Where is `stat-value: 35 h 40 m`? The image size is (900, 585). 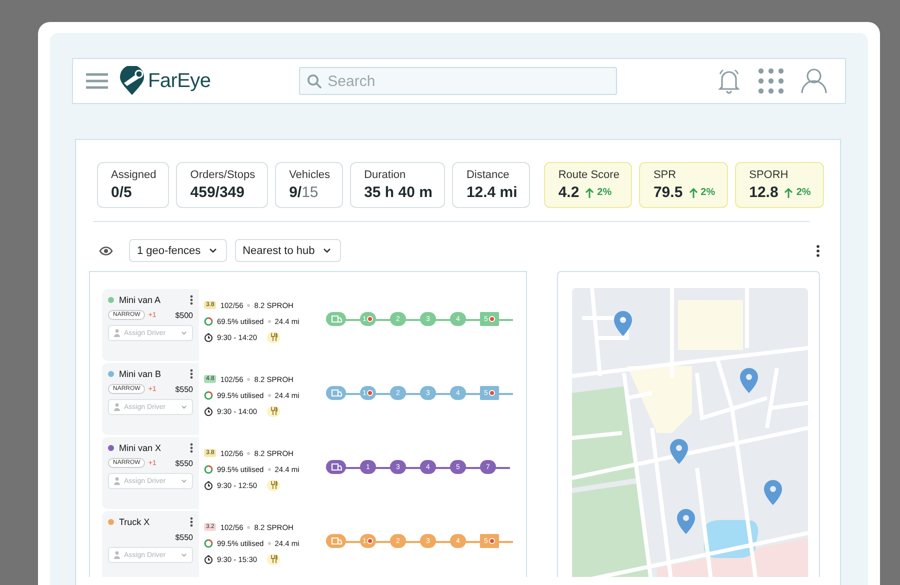
stat-value: 35 h 40 m is located at coordinates (398, 192).